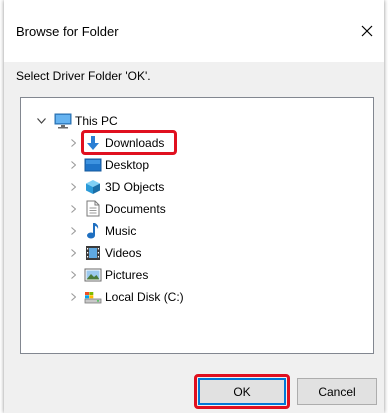 The image size is (388, 413). I want to click on tree-item-pictures: Pictures, so click(108, 274).